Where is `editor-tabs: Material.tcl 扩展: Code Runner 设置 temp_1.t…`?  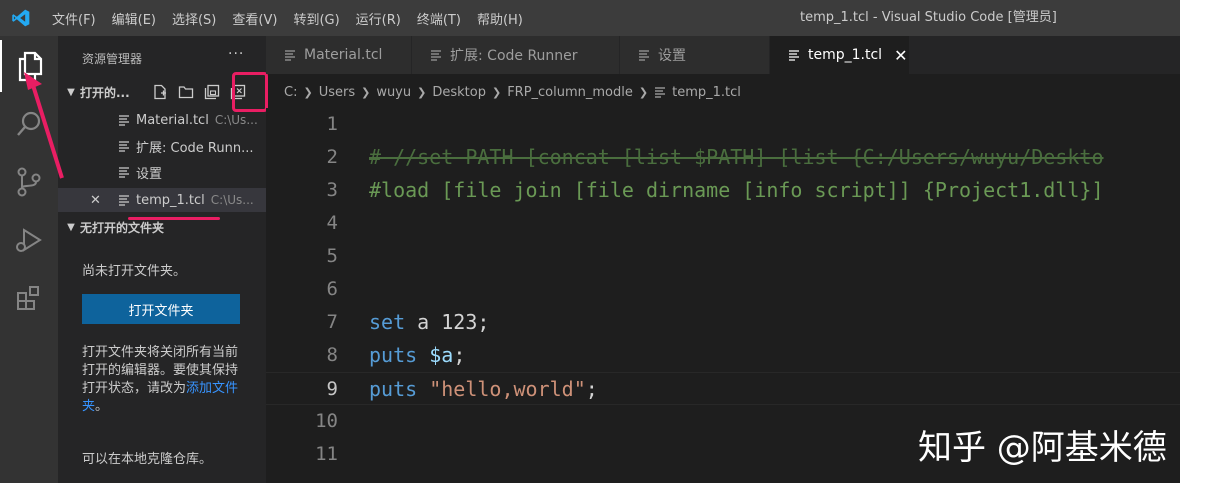 editor-tabs: Material.tcl 扩展: Code Runner 设置 temp_1.t… is located at coordinates (723, 55).